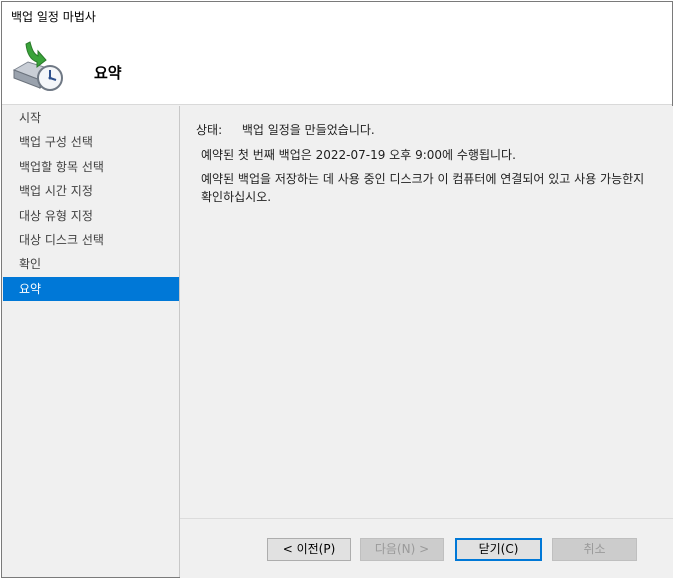 The height and width of the screenshot is (581, 675). Describe the element at coordinates (402, 549) in the screenshot. I see `next-button: 다음(N) >` at that location.